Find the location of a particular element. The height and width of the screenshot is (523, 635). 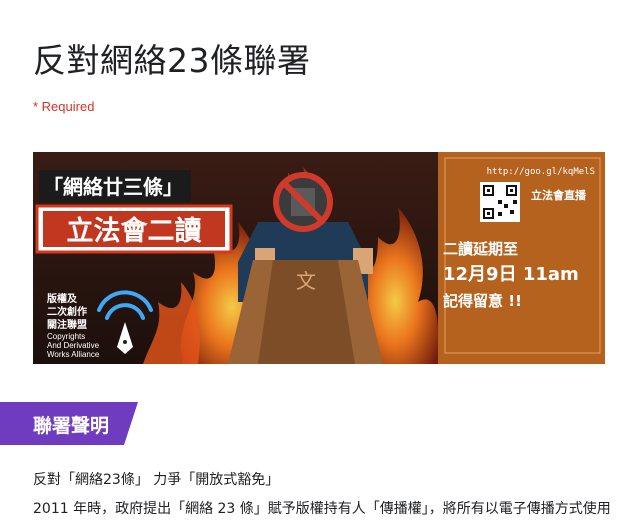

svg-text: 關注聯盟 is located at coordinates (67, 324).